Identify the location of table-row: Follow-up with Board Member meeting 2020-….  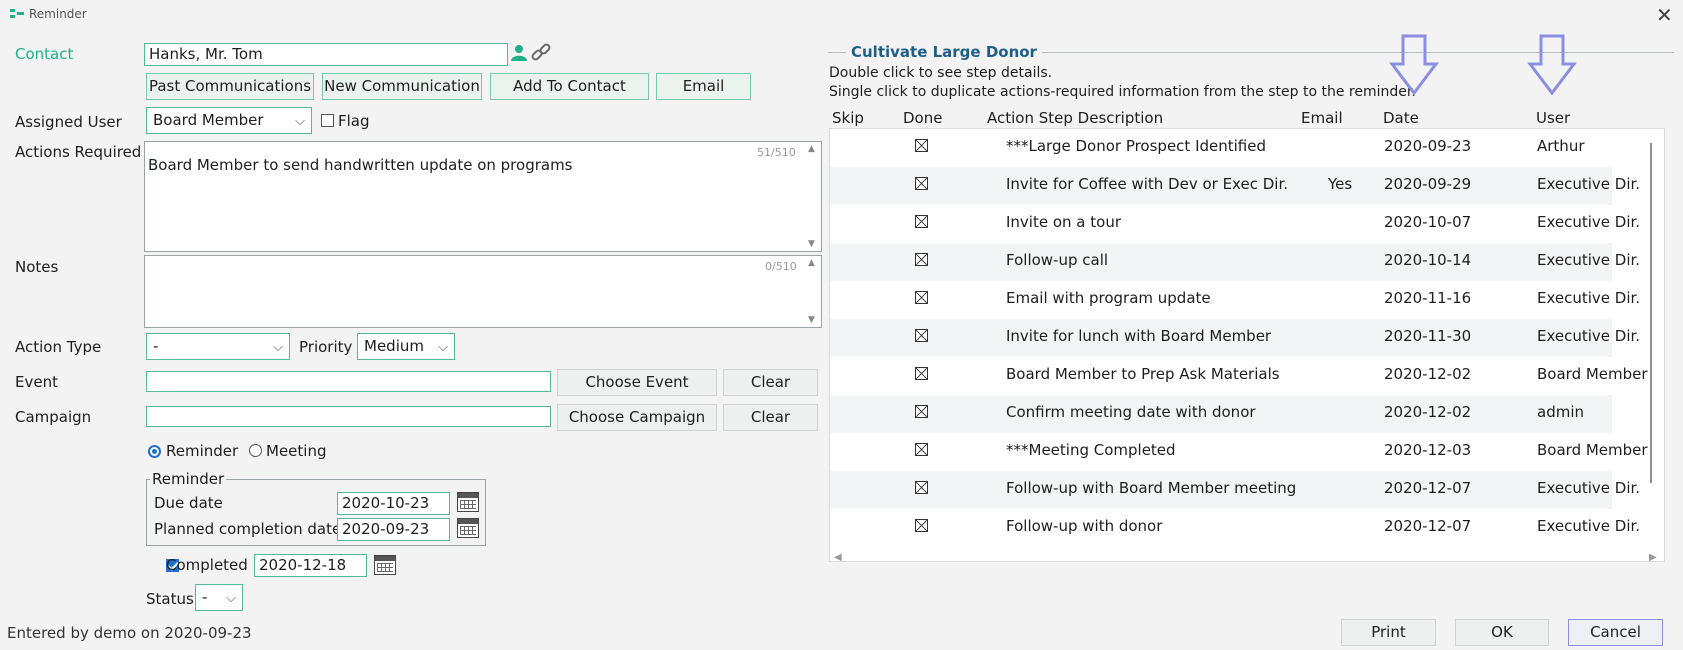
(1235, 490).